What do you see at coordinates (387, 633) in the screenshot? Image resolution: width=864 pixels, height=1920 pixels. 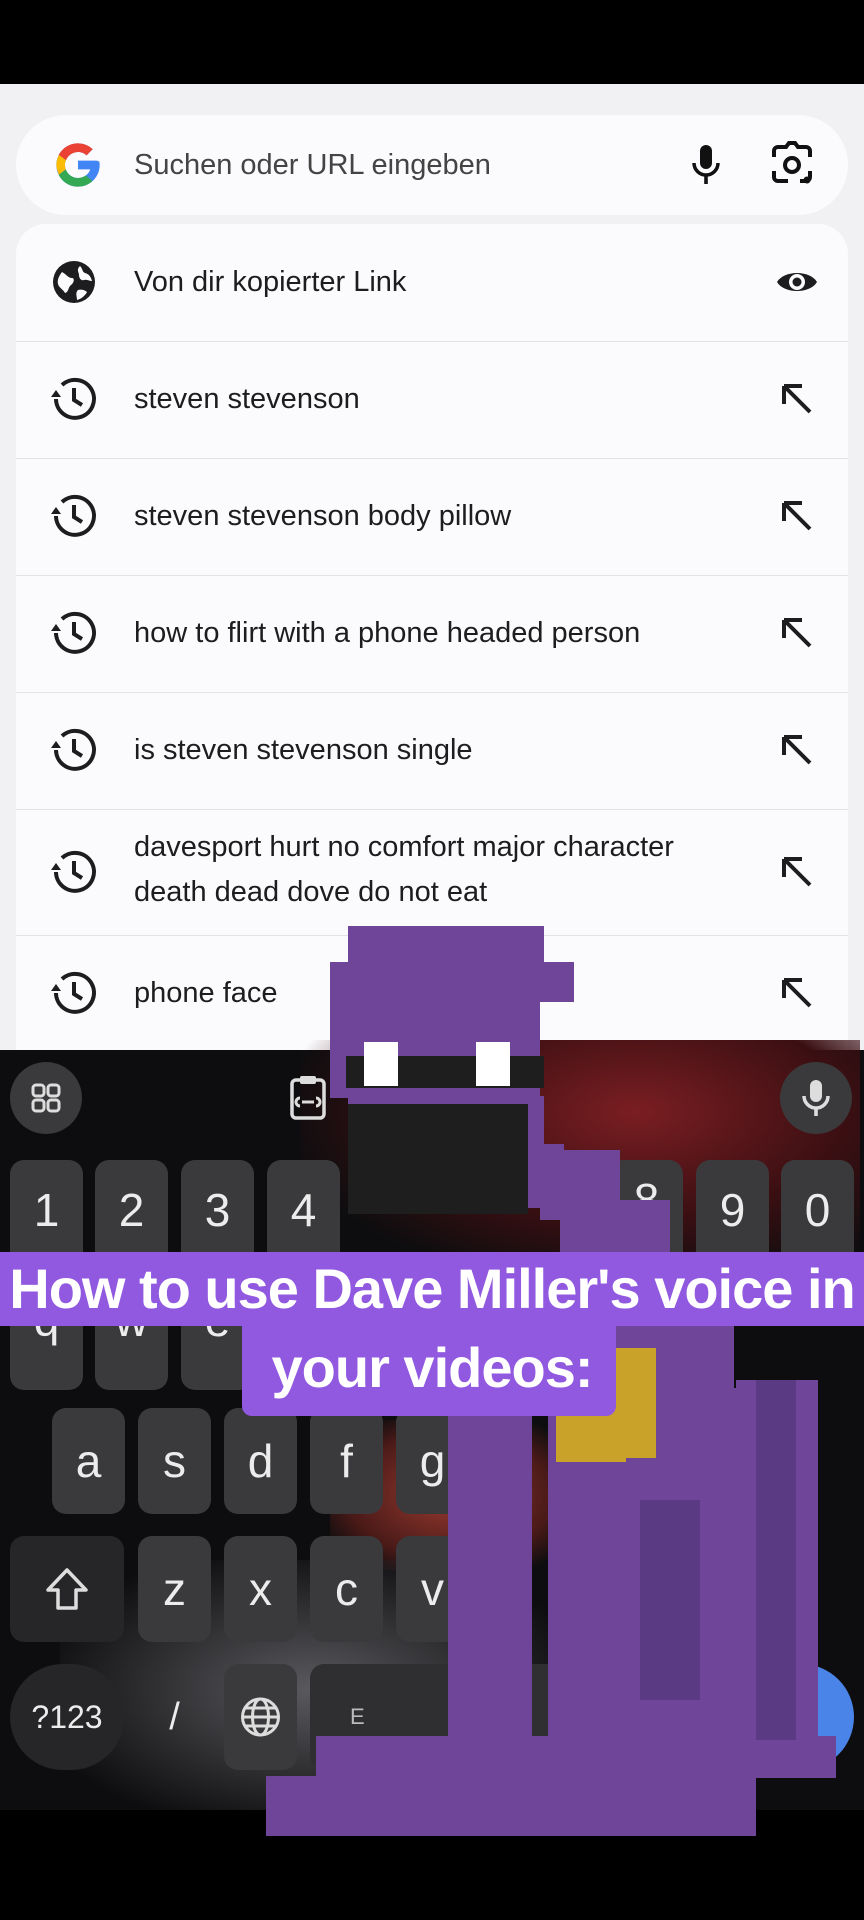 I see `suggestion-text: how to flirt with a phone headed person` at bounding box center [387, 633].